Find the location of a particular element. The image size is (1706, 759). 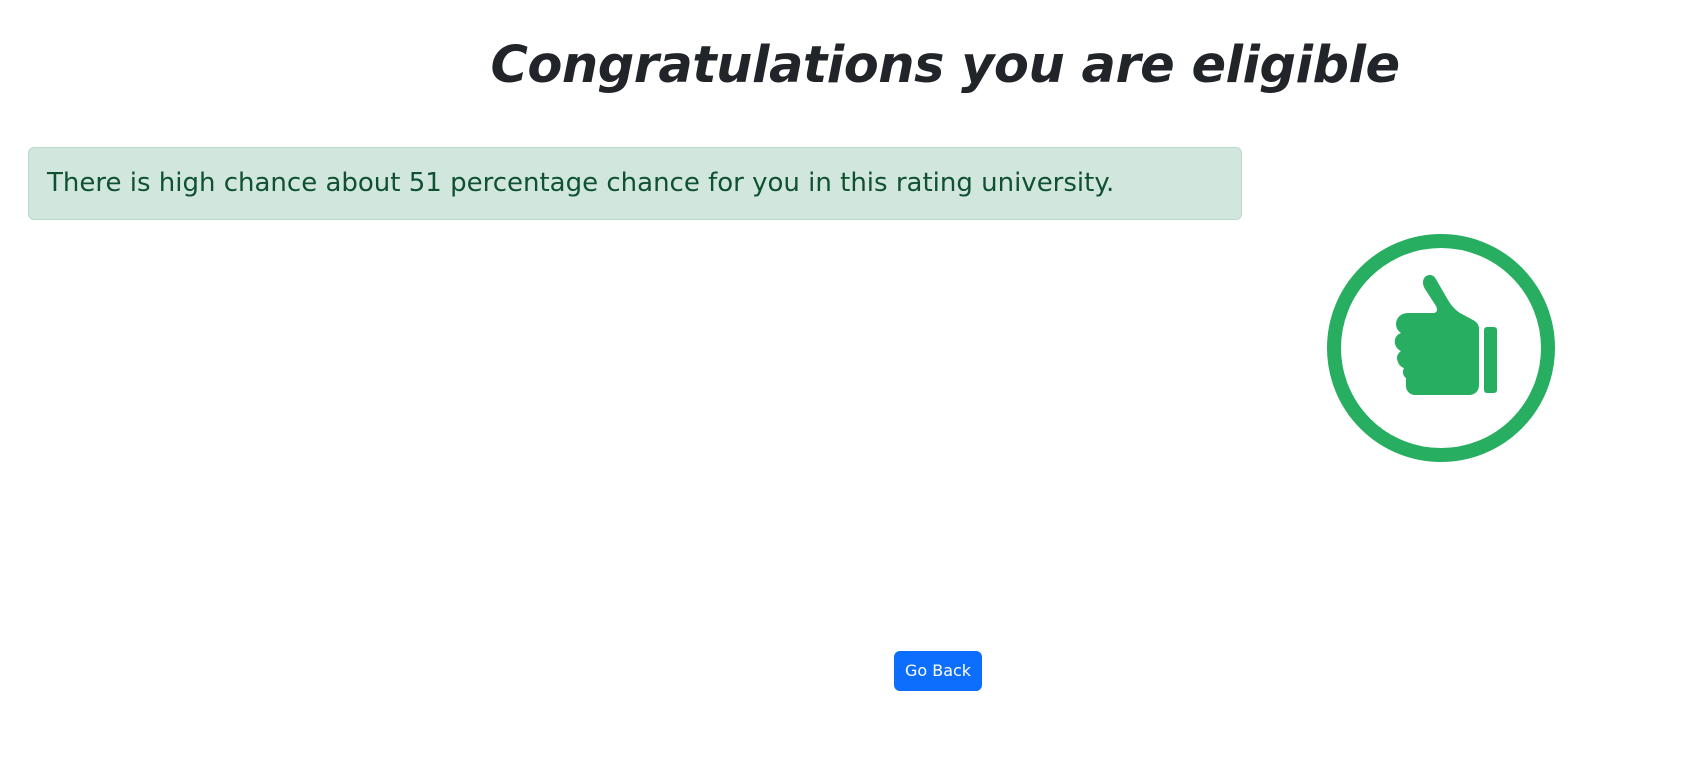

go-back-button: Go Back is located at coordinates (938, 671).